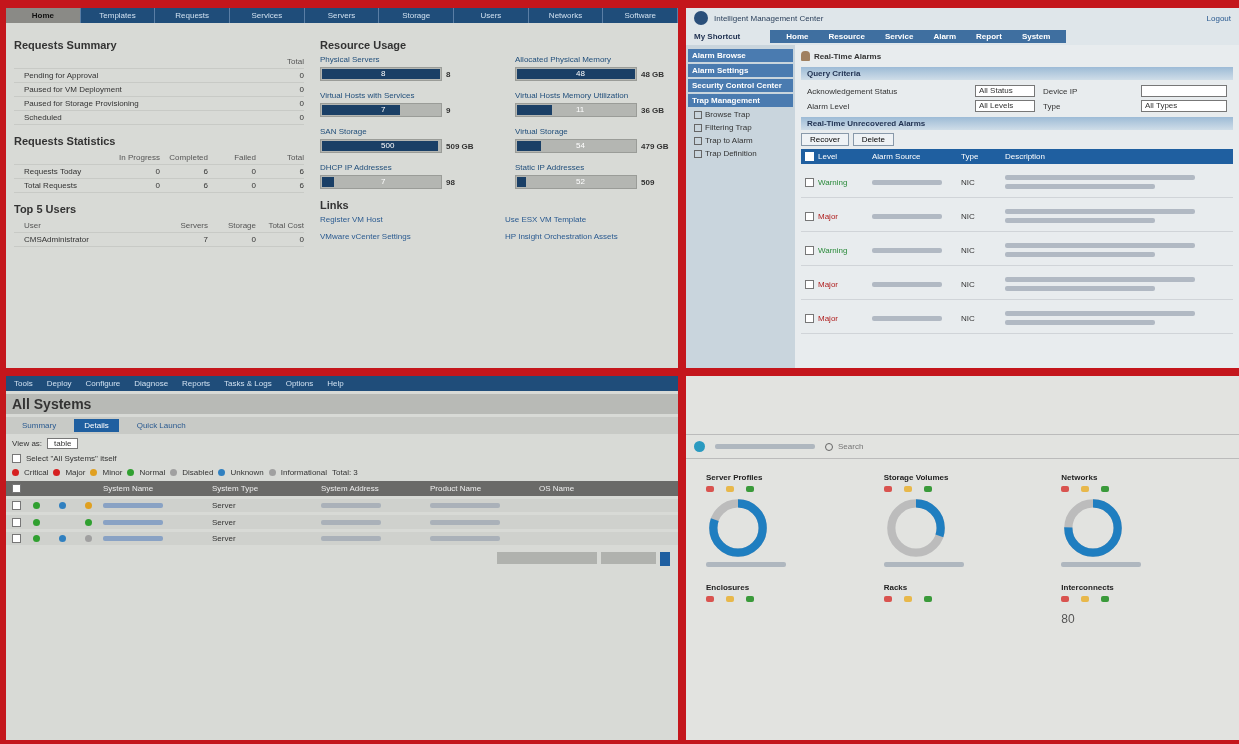  What do you see at coordinates (299, 383) in the screenshot?
I see `menu-item: Options` at bounding box center [299, 383].